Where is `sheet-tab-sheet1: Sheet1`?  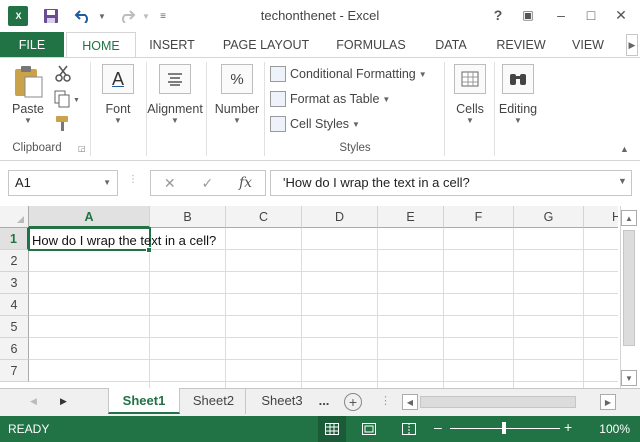
sheet-tab-sheet1: Sheet1 is located at coordinates (144, 401).